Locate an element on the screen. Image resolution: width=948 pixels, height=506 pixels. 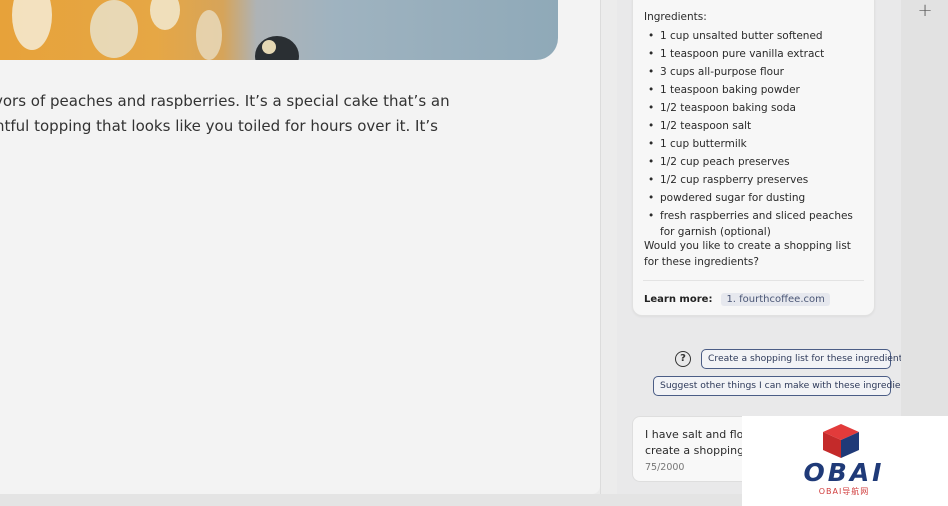
watermark-logo: OBAI OBAI导航网 is located at coordinates (845, 461).